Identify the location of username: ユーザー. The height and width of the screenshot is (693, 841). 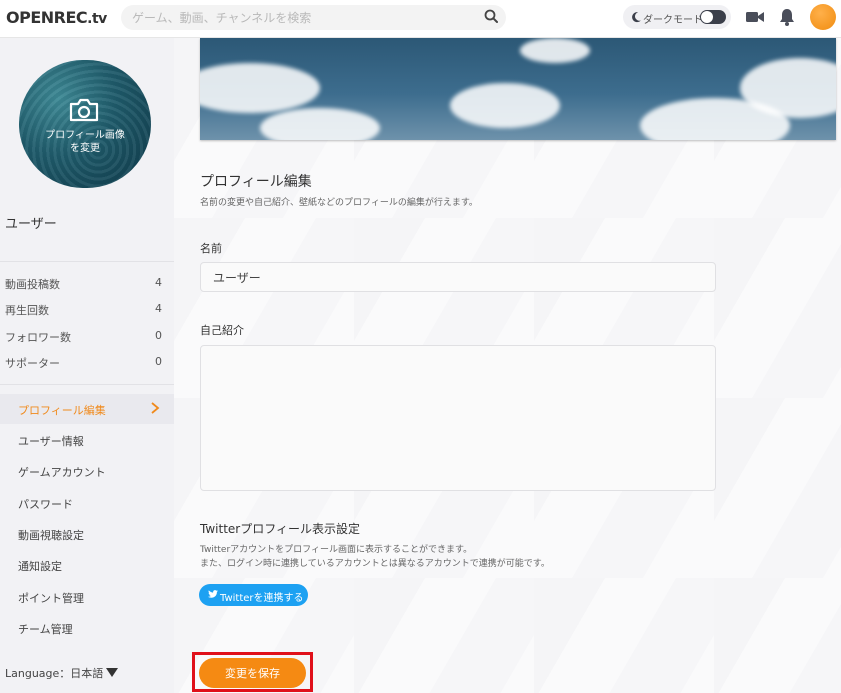
(31, 224).